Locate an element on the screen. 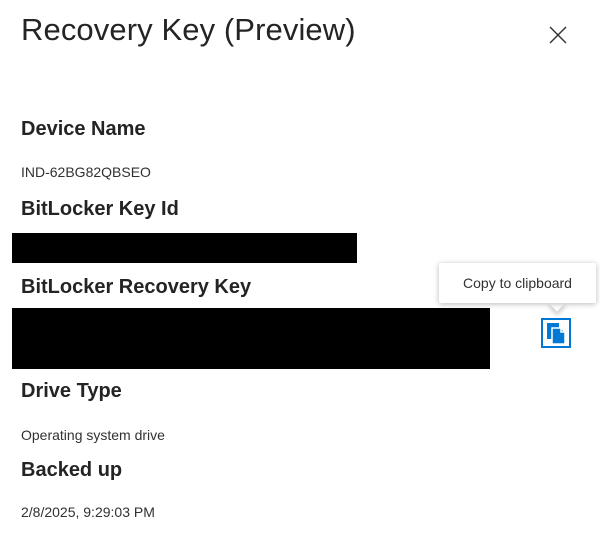  copy-tooltip: Copy to clipboard is located at coordinates (517, 283).